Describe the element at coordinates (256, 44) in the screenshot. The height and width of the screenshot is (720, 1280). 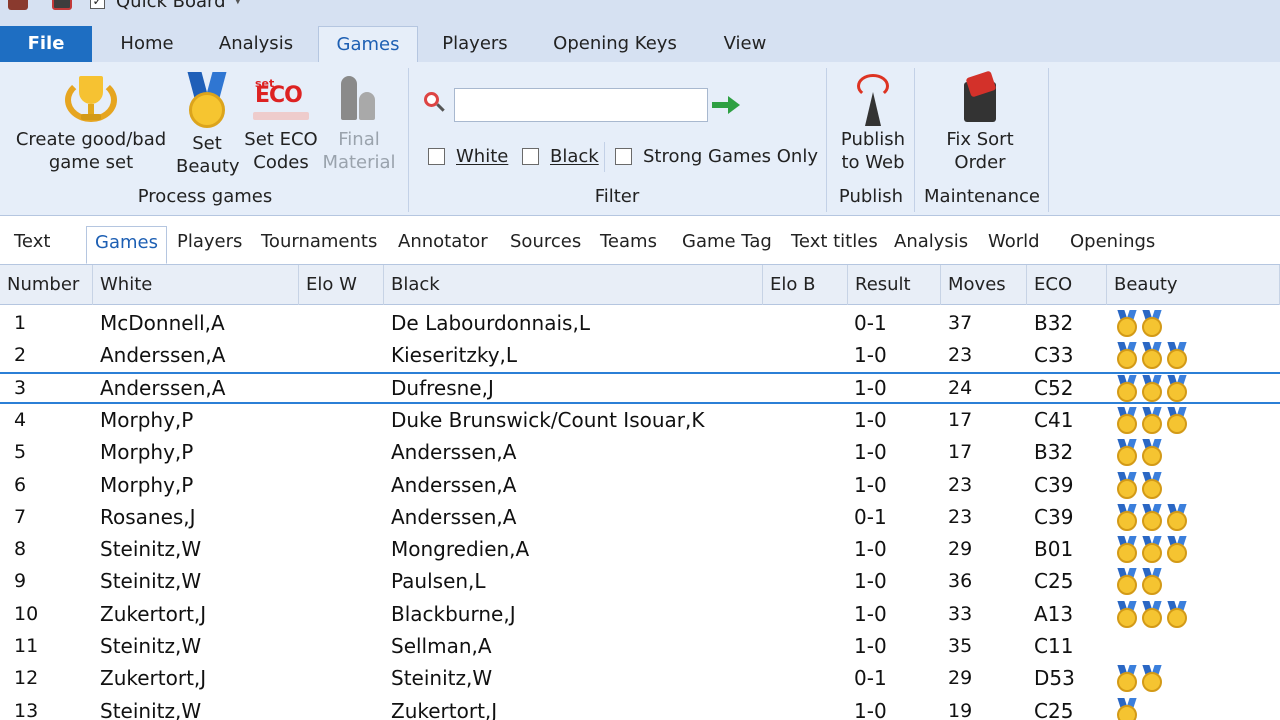
I see `tab-analysis: Analysis` at that location.